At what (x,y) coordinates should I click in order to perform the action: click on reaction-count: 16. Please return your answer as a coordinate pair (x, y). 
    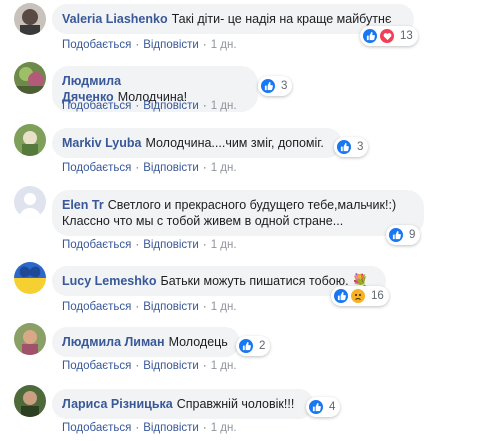
    Looking at the image, I should click on (377, 296).